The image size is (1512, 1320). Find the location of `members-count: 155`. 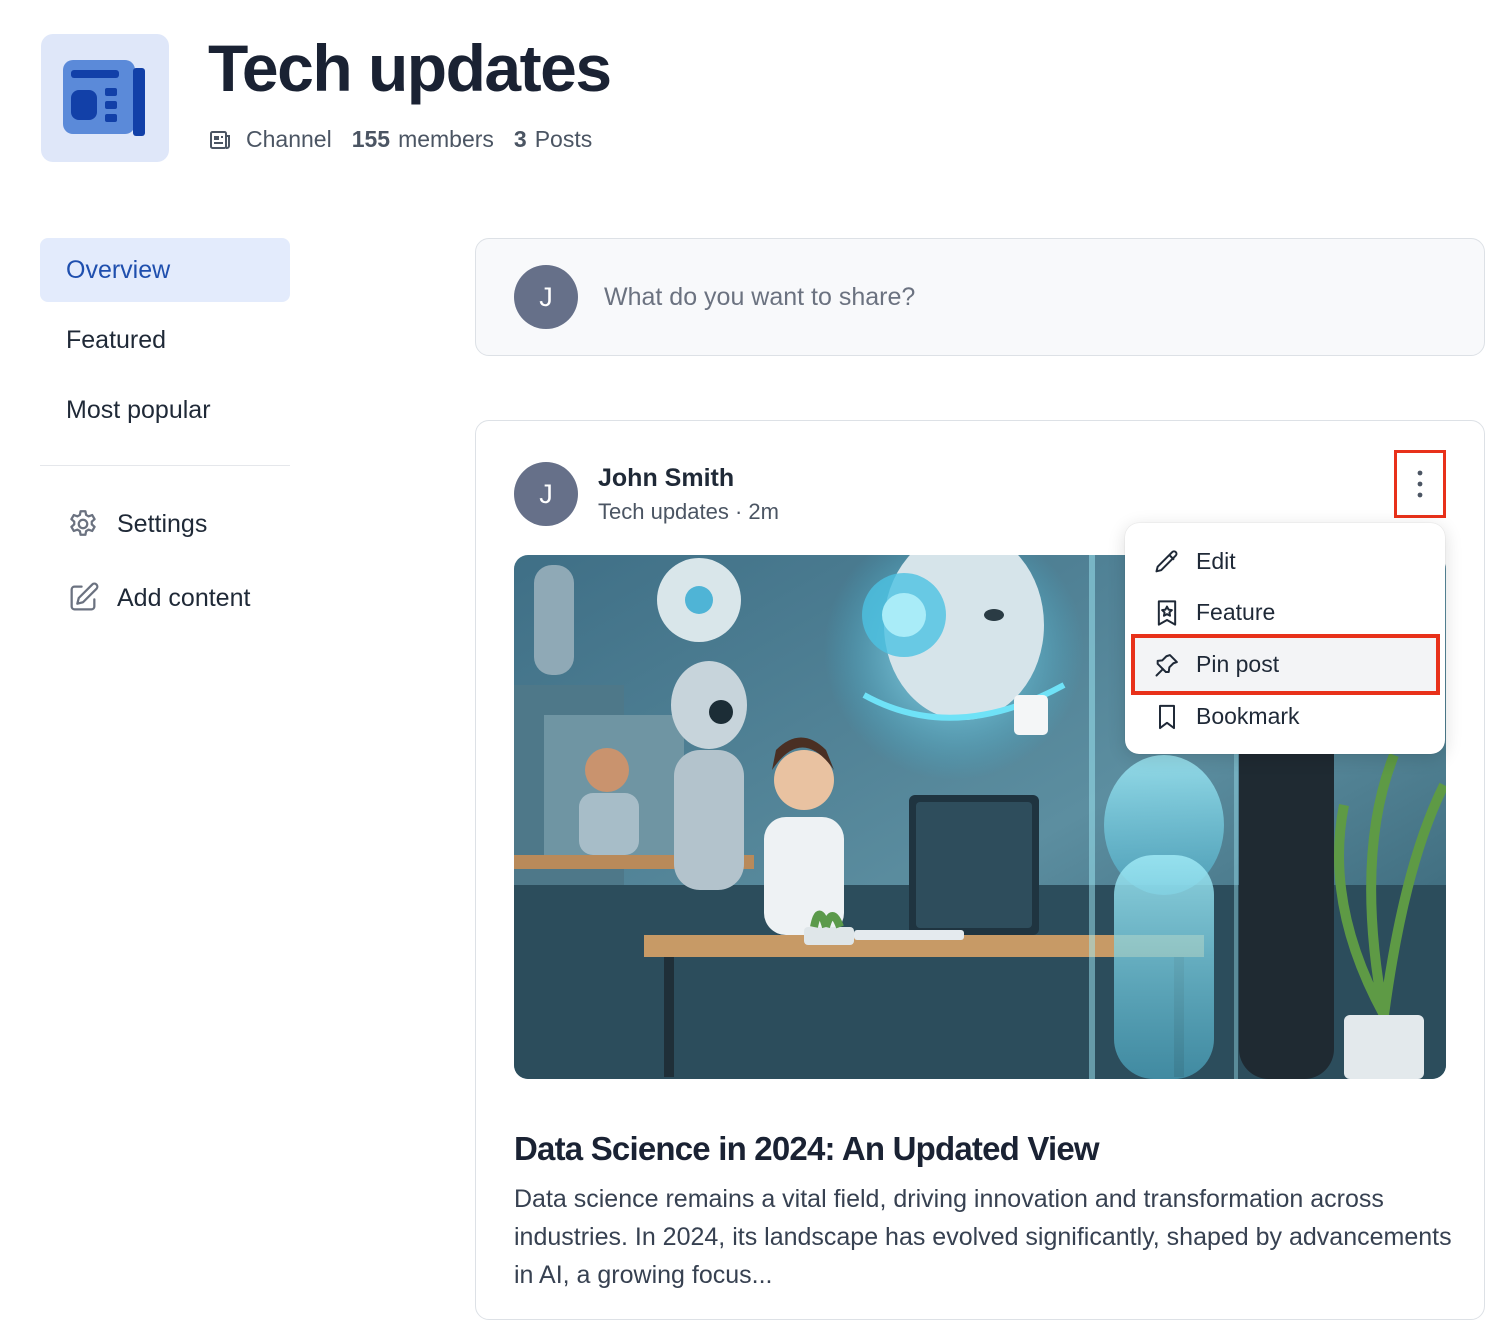

members-count: 155 is located at coordinates (371, 139).